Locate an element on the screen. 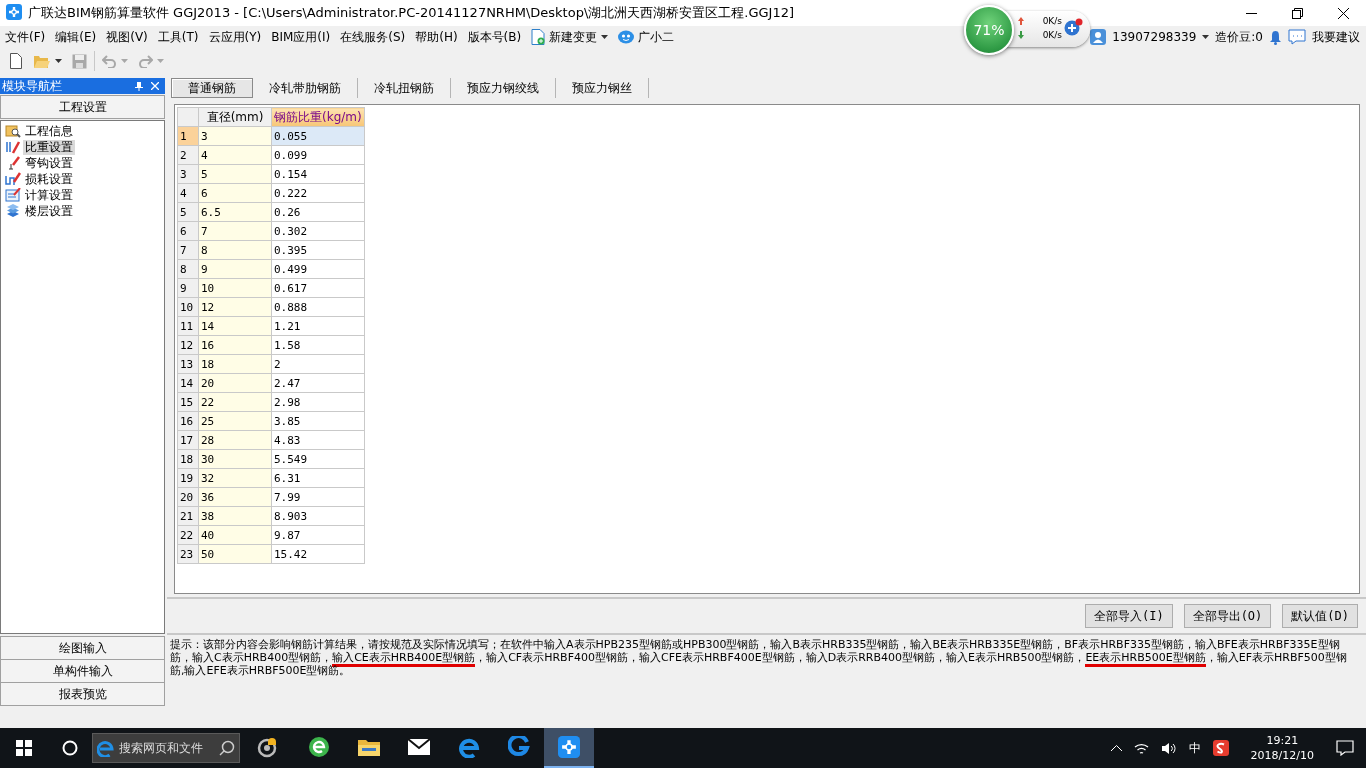  weight-cell: 1.58 is located at coordinates (318, 345).